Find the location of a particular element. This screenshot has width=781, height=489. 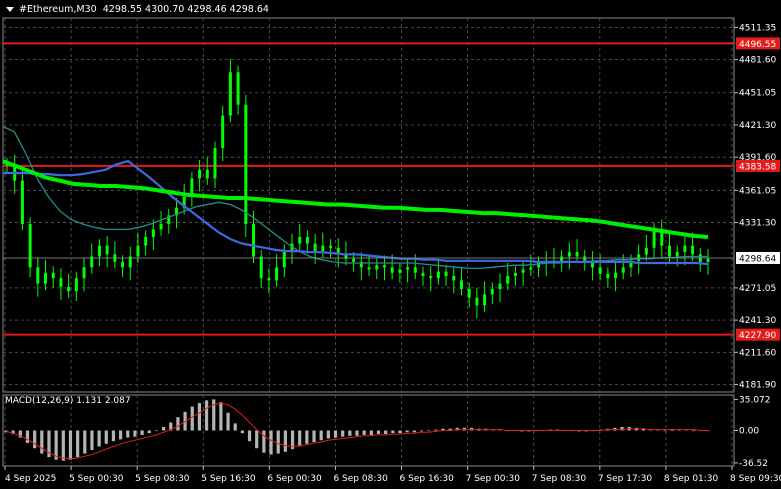

time-tick-label: 7 Sep 08:30 is located at coordinates (559, 479).